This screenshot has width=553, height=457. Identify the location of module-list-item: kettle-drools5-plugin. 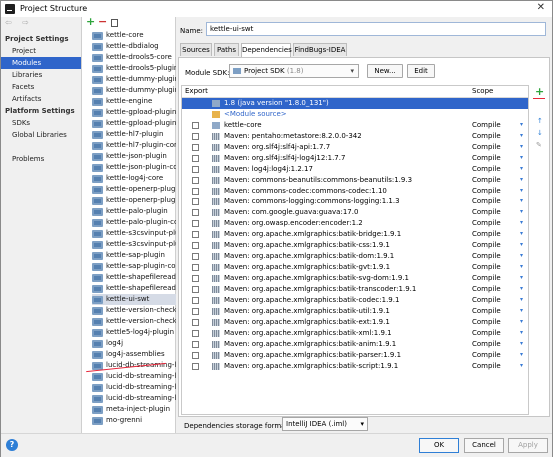
(134, 68).